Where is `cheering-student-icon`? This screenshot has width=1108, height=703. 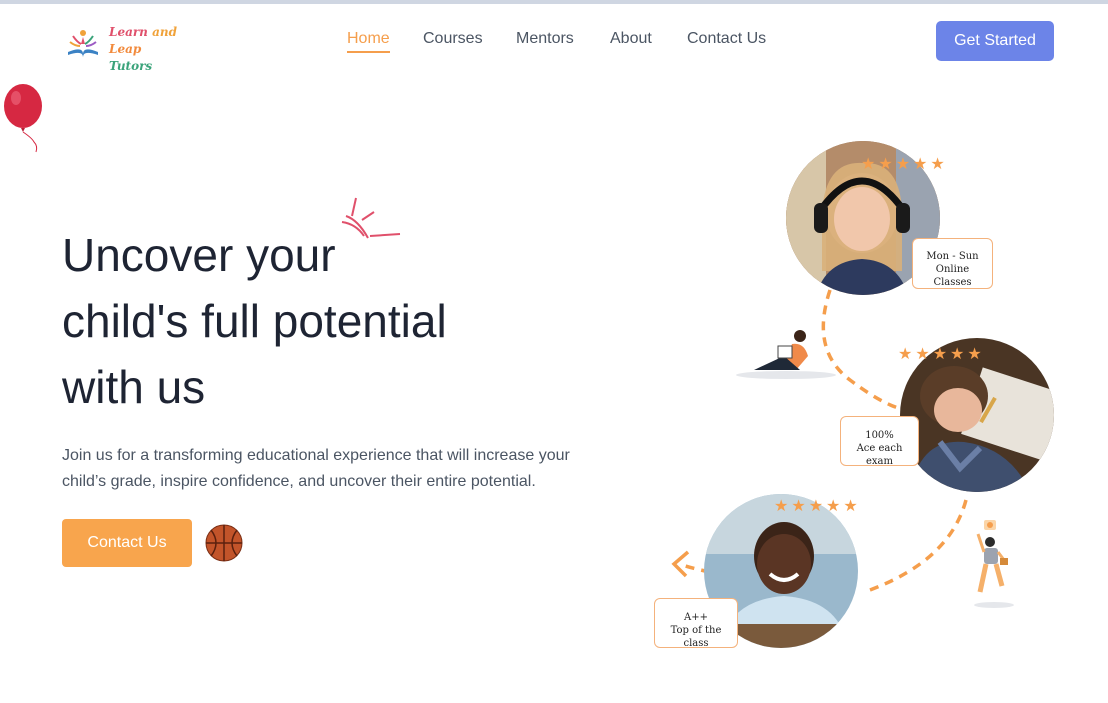 cheering-student-icon is located at coordinates (994, 564).